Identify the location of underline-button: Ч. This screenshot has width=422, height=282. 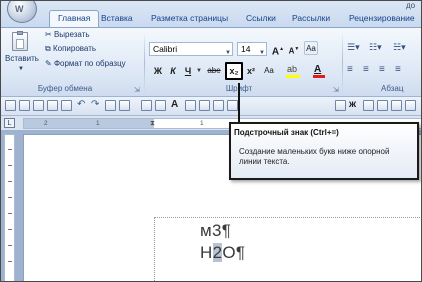
(188, 71).